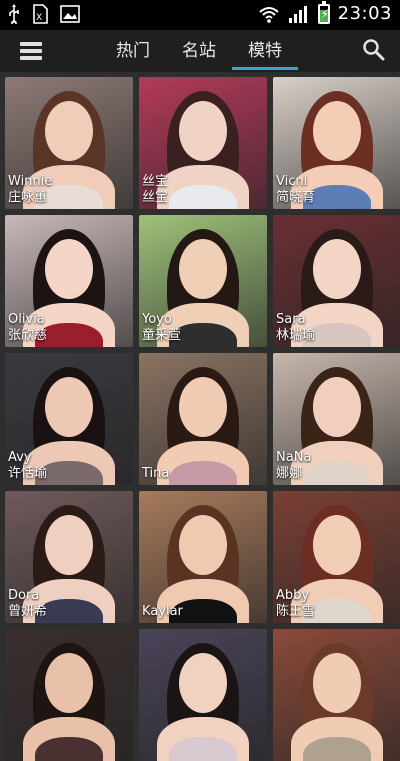  I want to click on tab-models: 模特, so click(265, 51).